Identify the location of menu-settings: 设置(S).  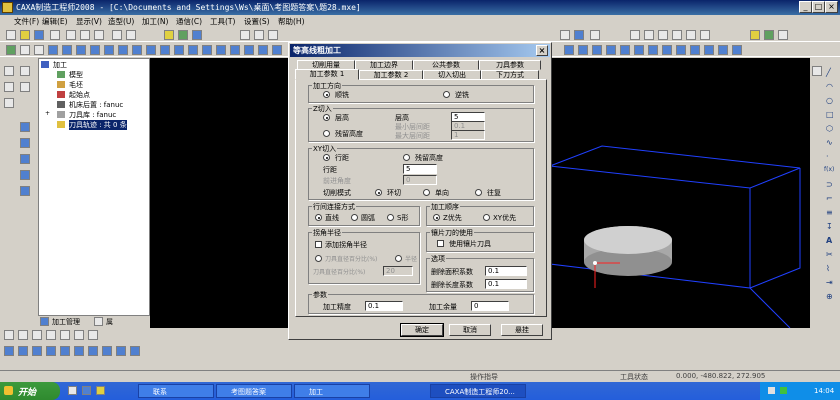
(257, 21).